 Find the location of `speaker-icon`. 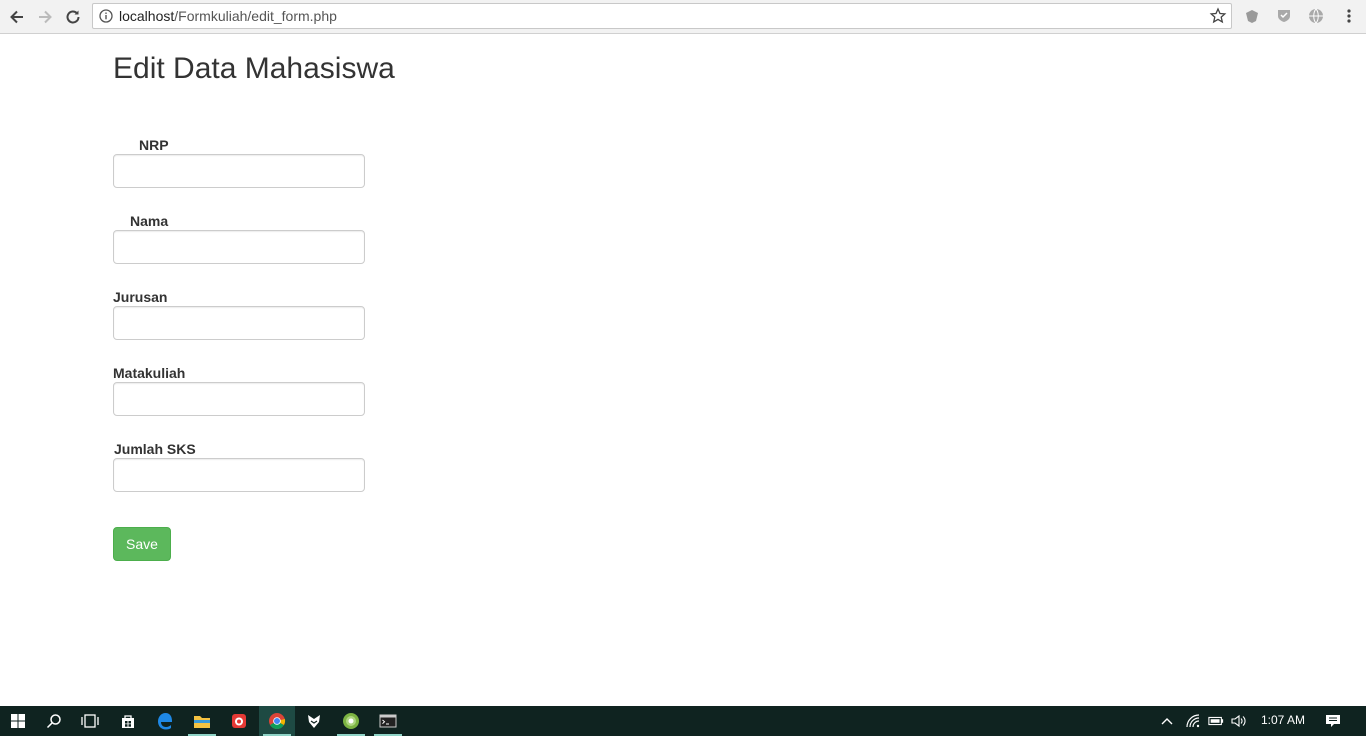

speaker-icon is located at coordinates (1238, 721).